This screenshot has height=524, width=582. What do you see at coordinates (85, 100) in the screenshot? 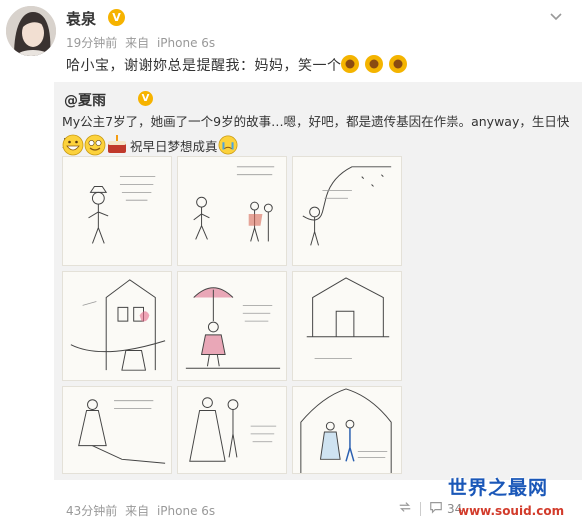
I see `repost-author: @夏雨` at bounding box center [85, 100].